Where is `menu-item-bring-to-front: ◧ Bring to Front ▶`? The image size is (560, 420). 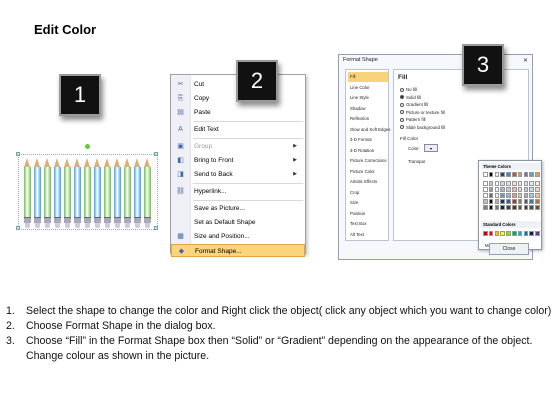
menu-item-bring-to-front: ◧ Bring to Front ▶ is located at coordinates (238, 160).